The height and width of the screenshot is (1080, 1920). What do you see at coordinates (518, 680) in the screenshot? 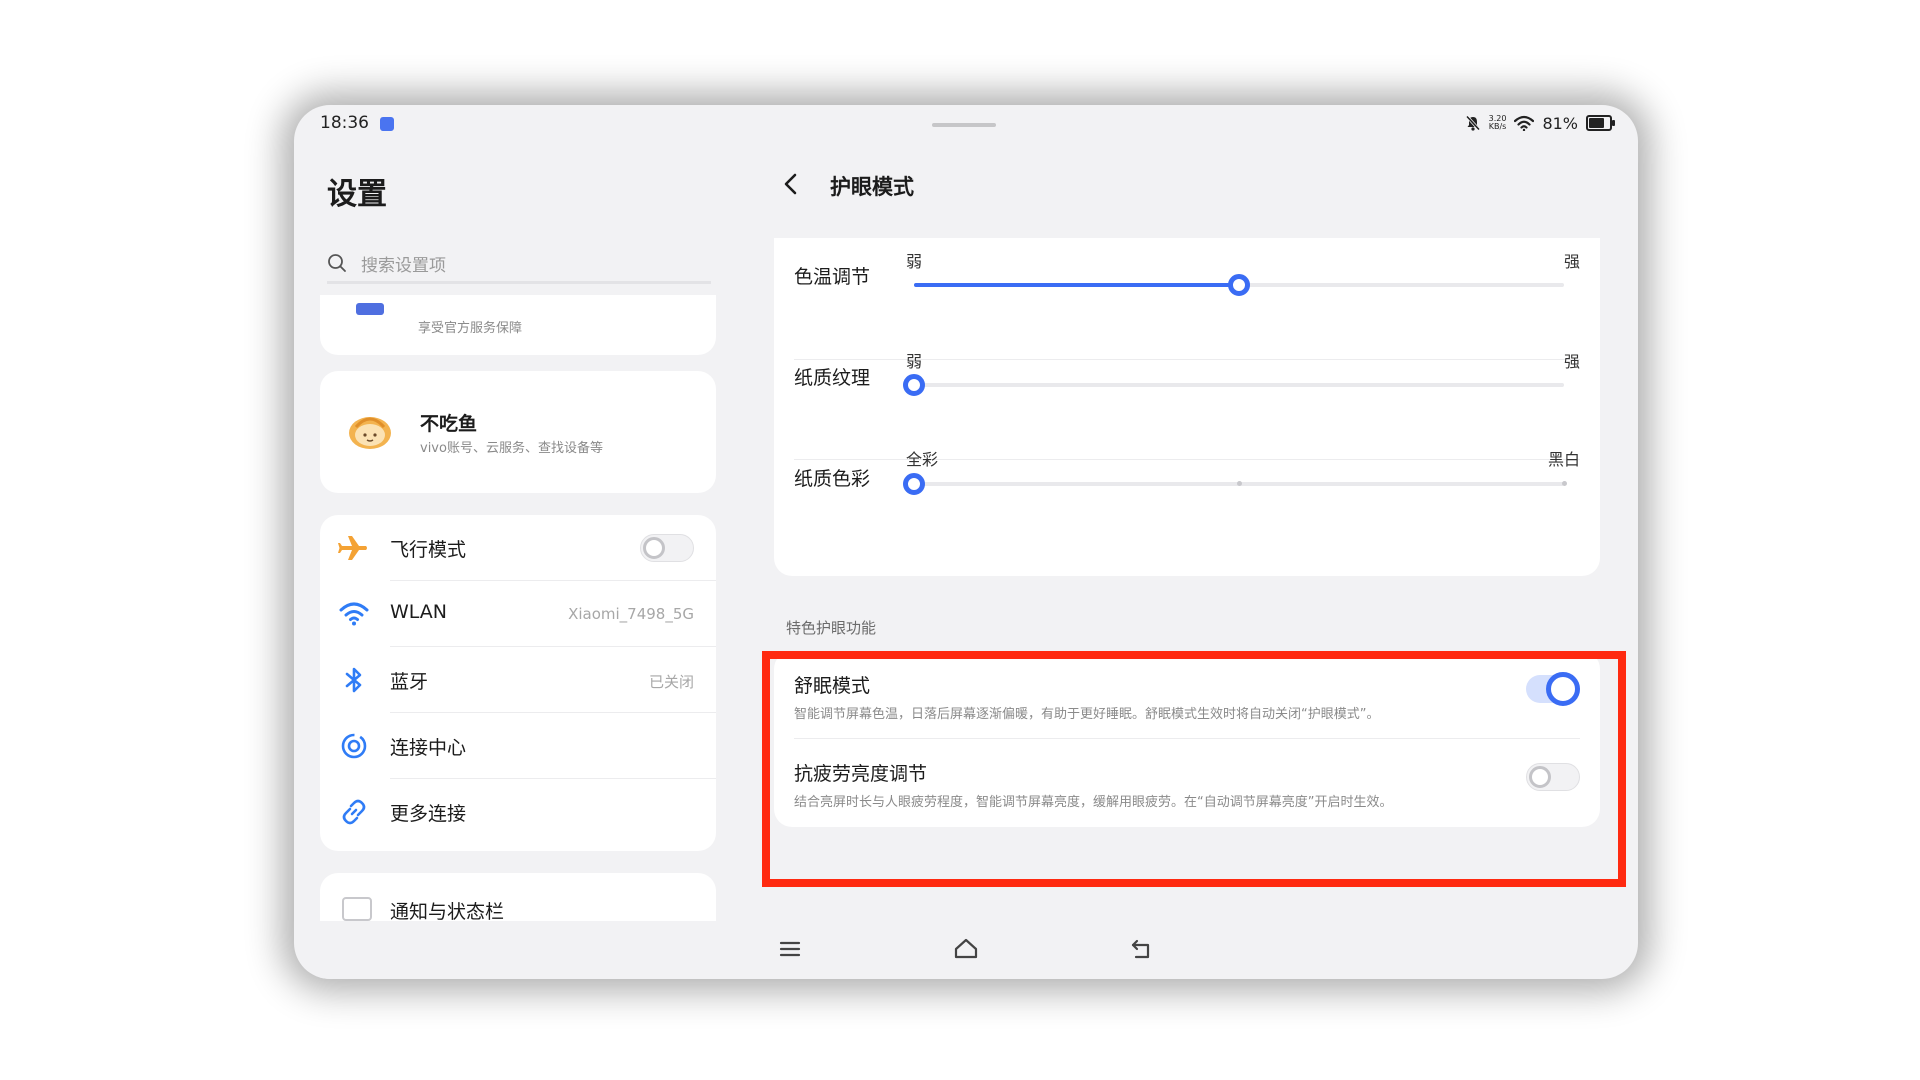
I see `settings-item-bluetooth: 蓝牙 已关闭` at bounding box center [518, 680].